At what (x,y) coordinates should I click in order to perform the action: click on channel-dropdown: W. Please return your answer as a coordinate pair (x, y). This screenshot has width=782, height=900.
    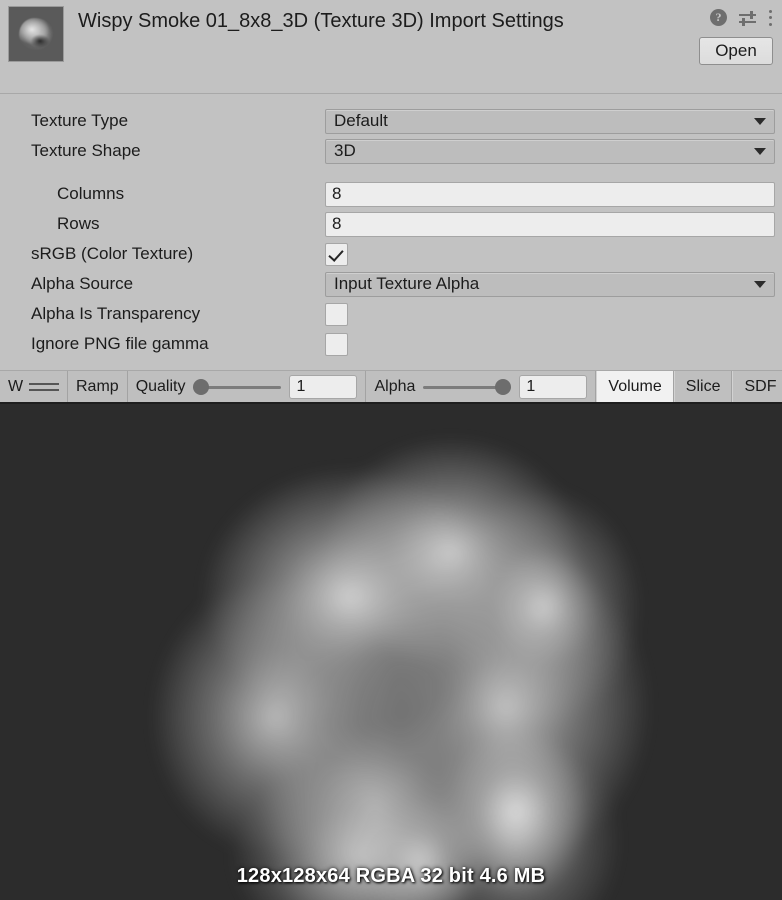
    Looking at the image, I should click on (34, 386).